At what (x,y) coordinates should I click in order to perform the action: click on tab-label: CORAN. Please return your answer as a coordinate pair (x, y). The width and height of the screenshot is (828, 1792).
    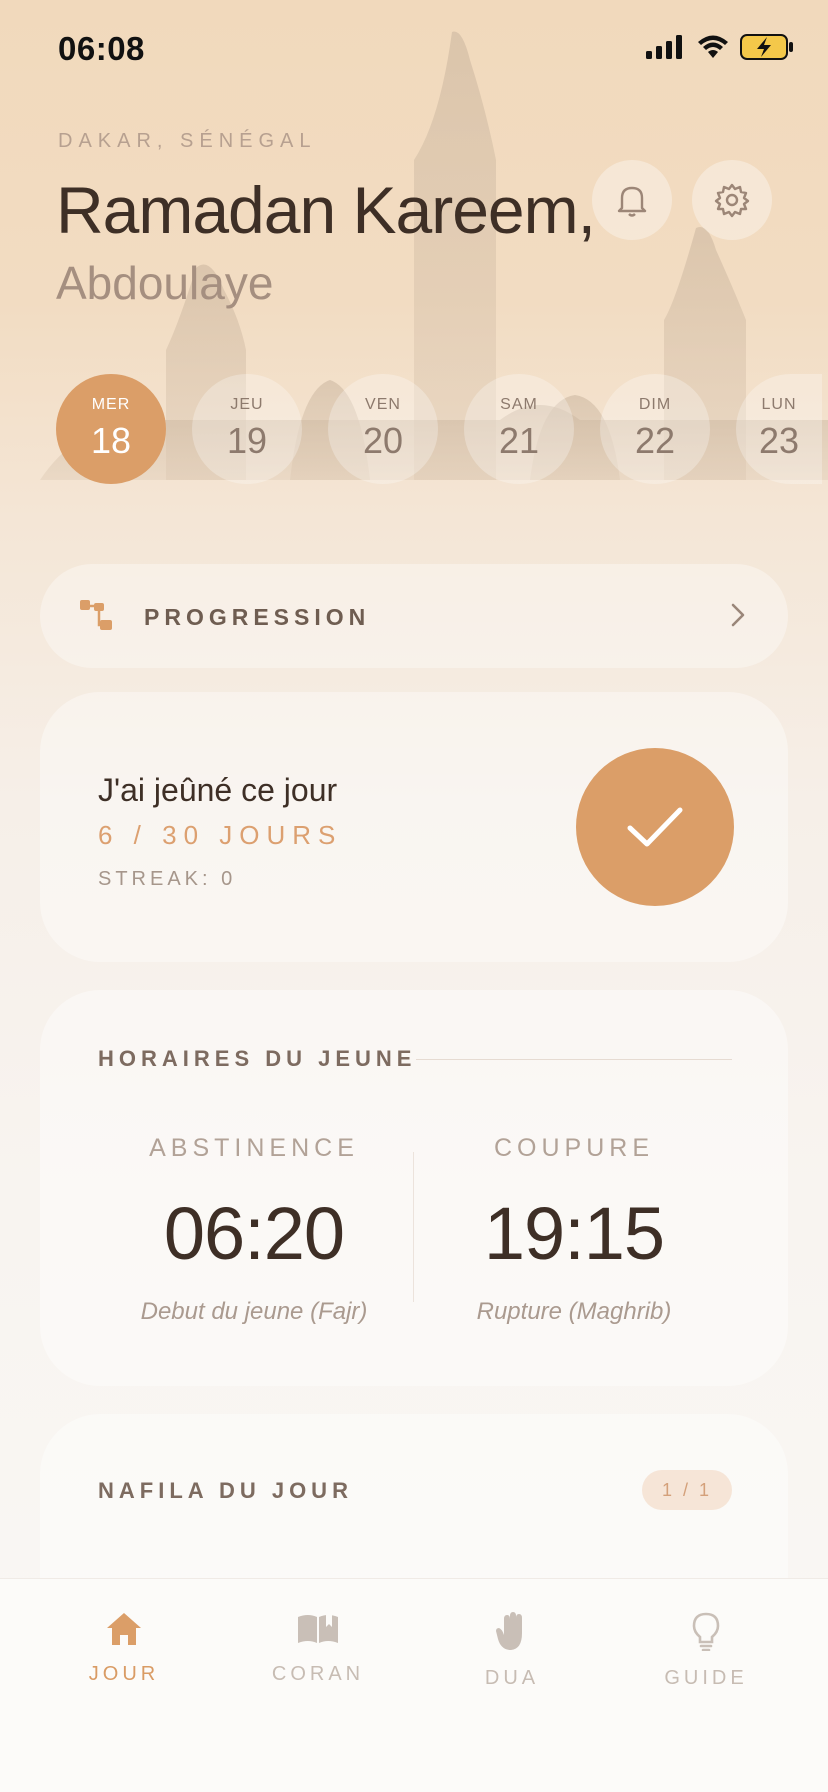
    Looking at the image, I should click on (318, 1674).